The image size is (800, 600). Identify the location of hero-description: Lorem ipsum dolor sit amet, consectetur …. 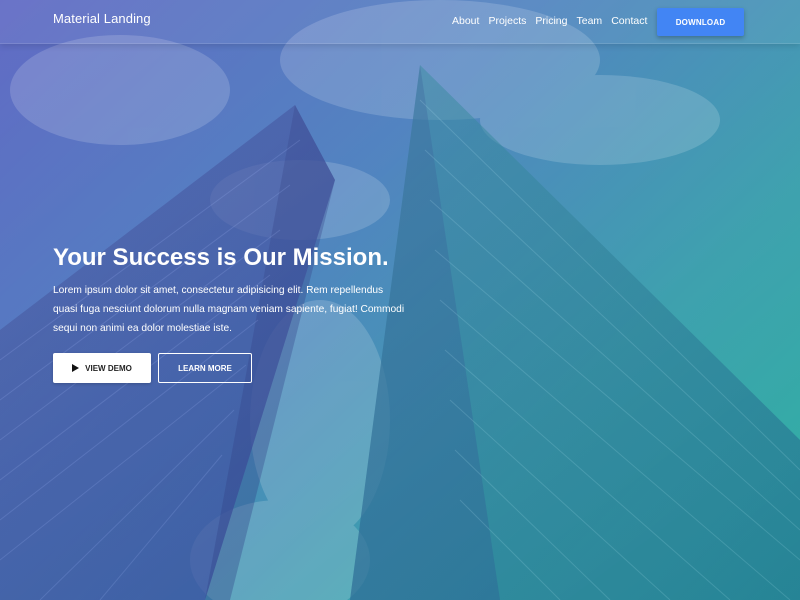
(229, 309).